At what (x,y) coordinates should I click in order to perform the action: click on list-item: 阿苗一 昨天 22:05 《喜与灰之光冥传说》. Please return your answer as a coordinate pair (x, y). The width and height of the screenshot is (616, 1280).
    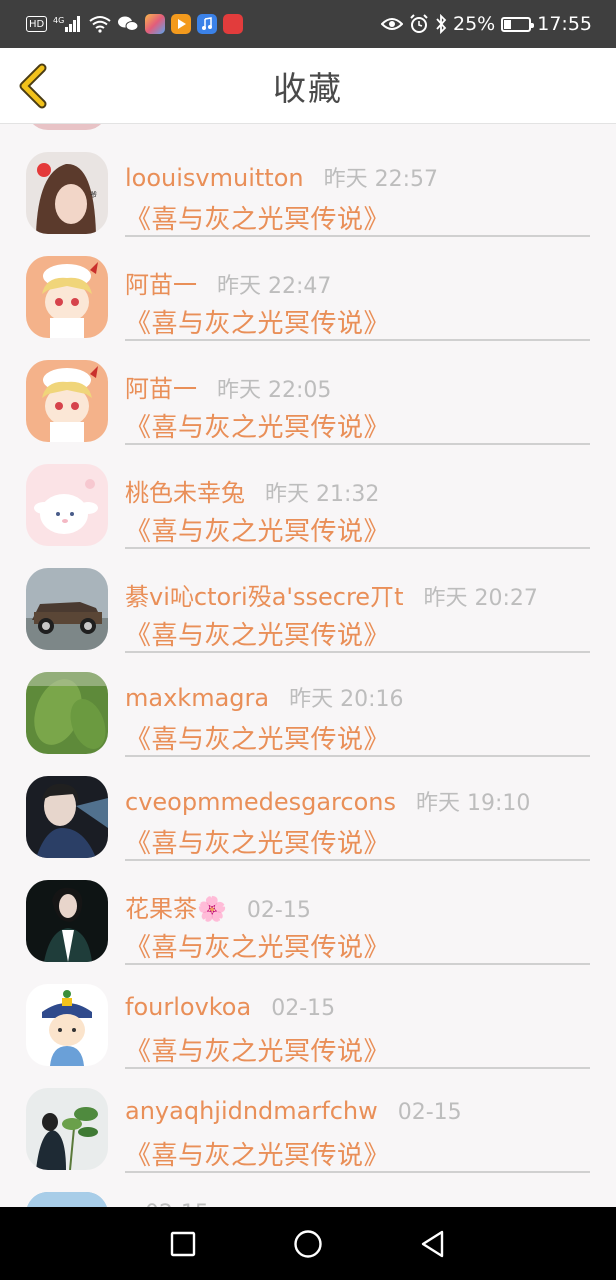
    Looking at the image, I should click on (308, 388).